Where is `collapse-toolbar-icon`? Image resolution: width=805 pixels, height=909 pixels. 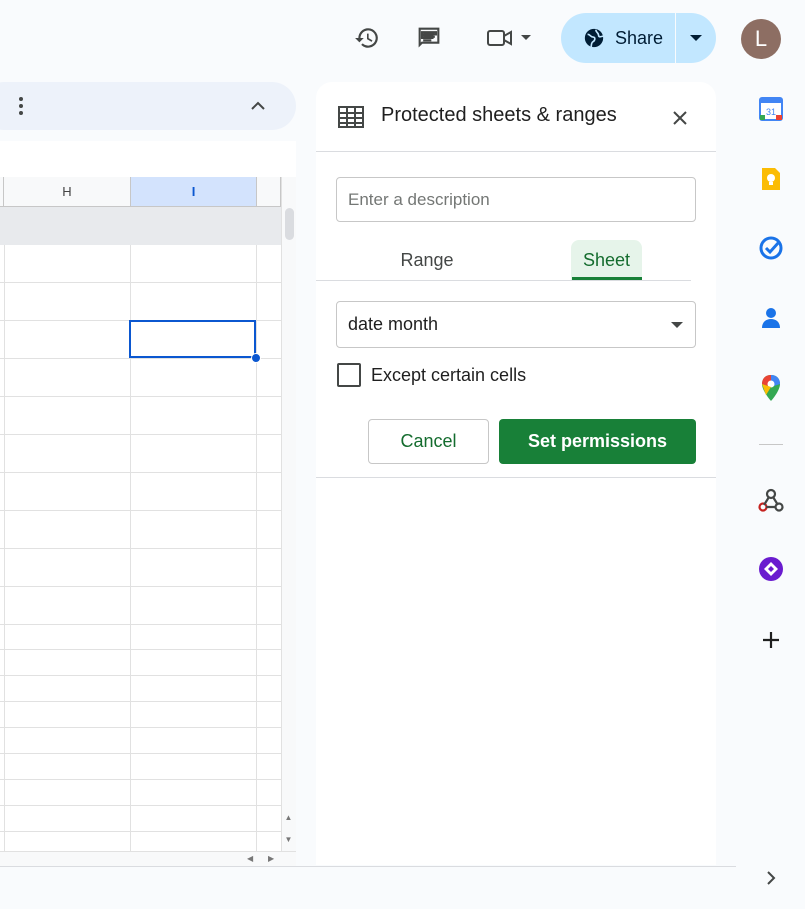 collapse-toolbar-icon is located at coordinates (261, 107).